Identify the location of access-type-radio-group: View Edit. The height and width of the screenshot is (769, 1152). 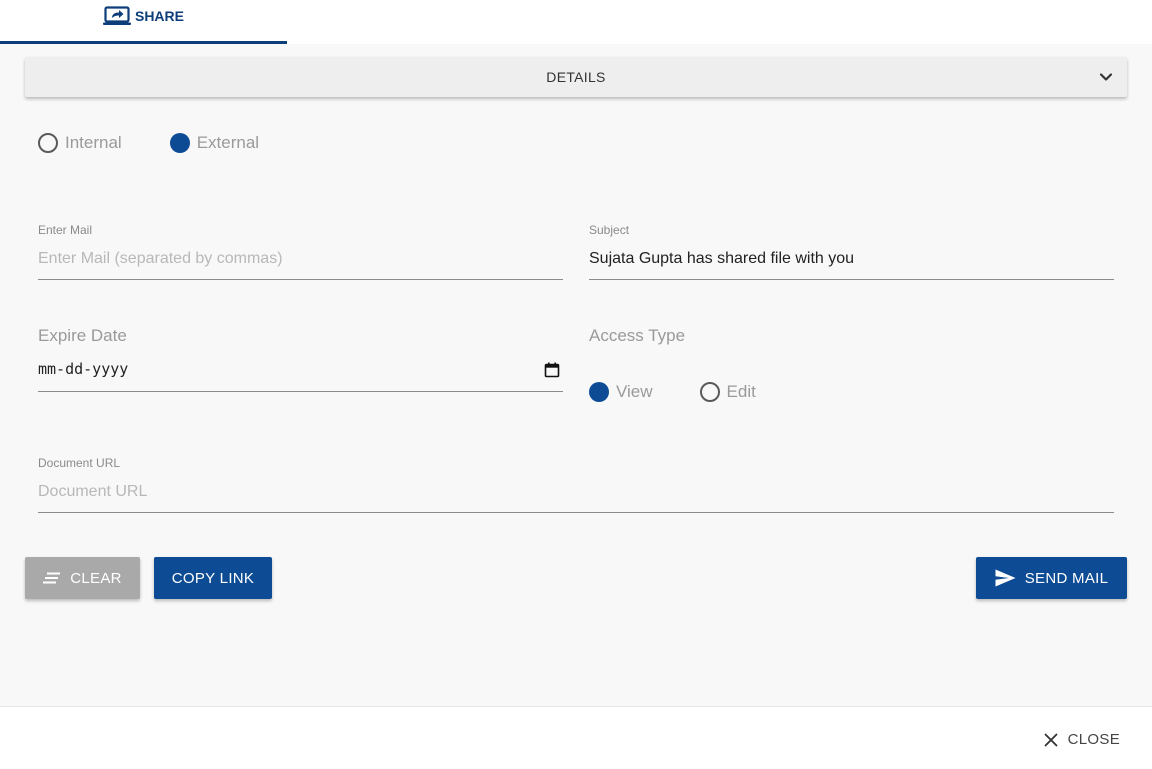
(672, 392).